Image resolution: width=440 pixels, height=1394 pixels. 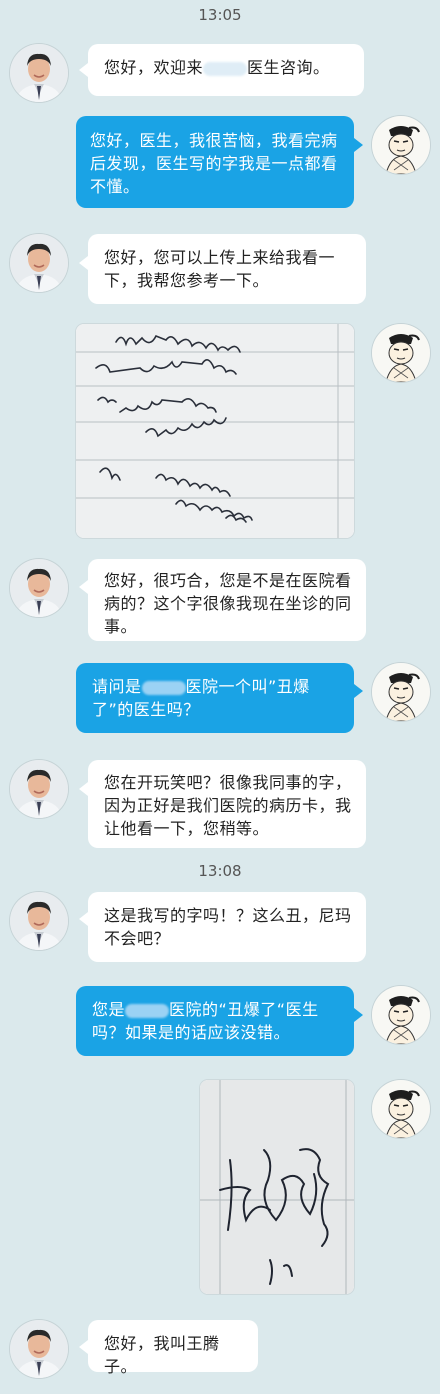 What do you see at coordinates (288, 67) in the screenshot?
I see `message-text: 医生咨询。` at bounding box center [288, 67].